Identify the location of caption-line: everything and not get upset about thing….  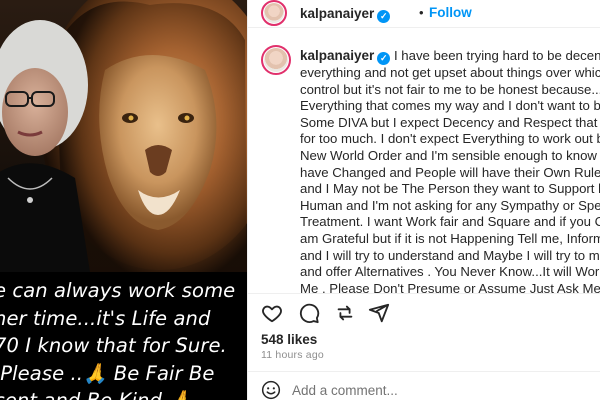
(450, 72).